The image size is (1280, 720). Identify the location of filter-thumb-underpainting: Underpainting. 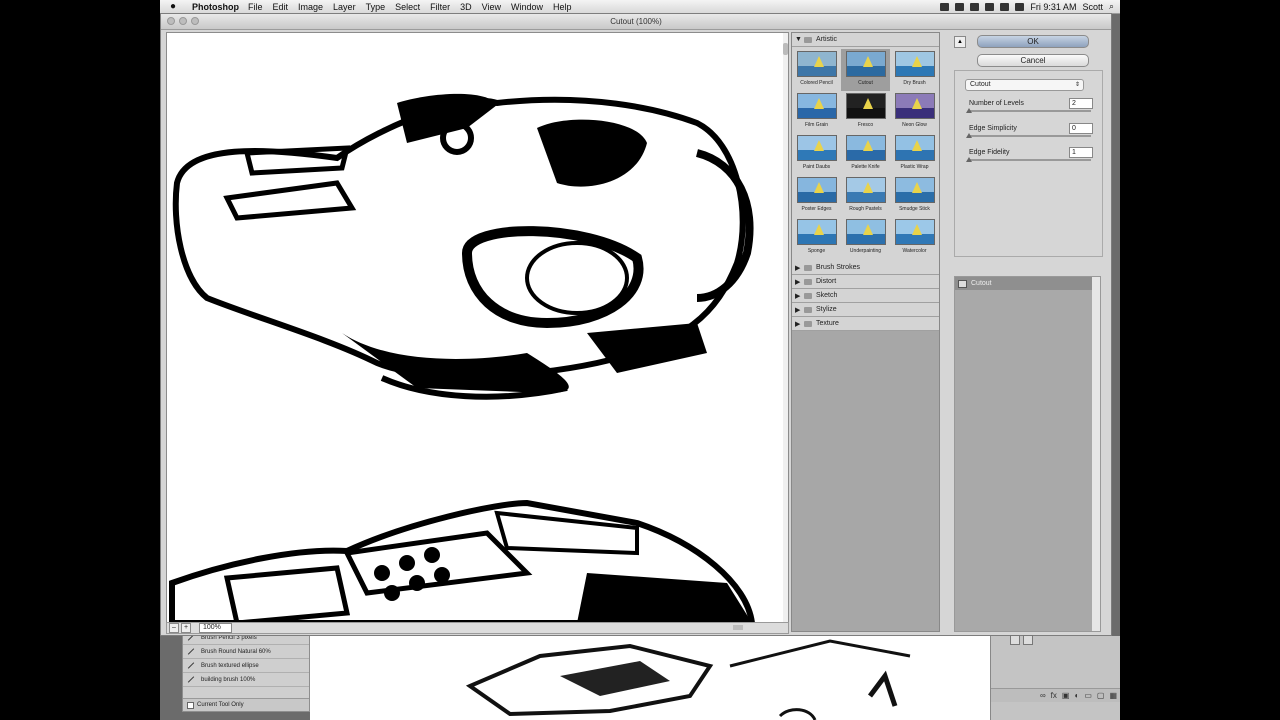
(865, 238).